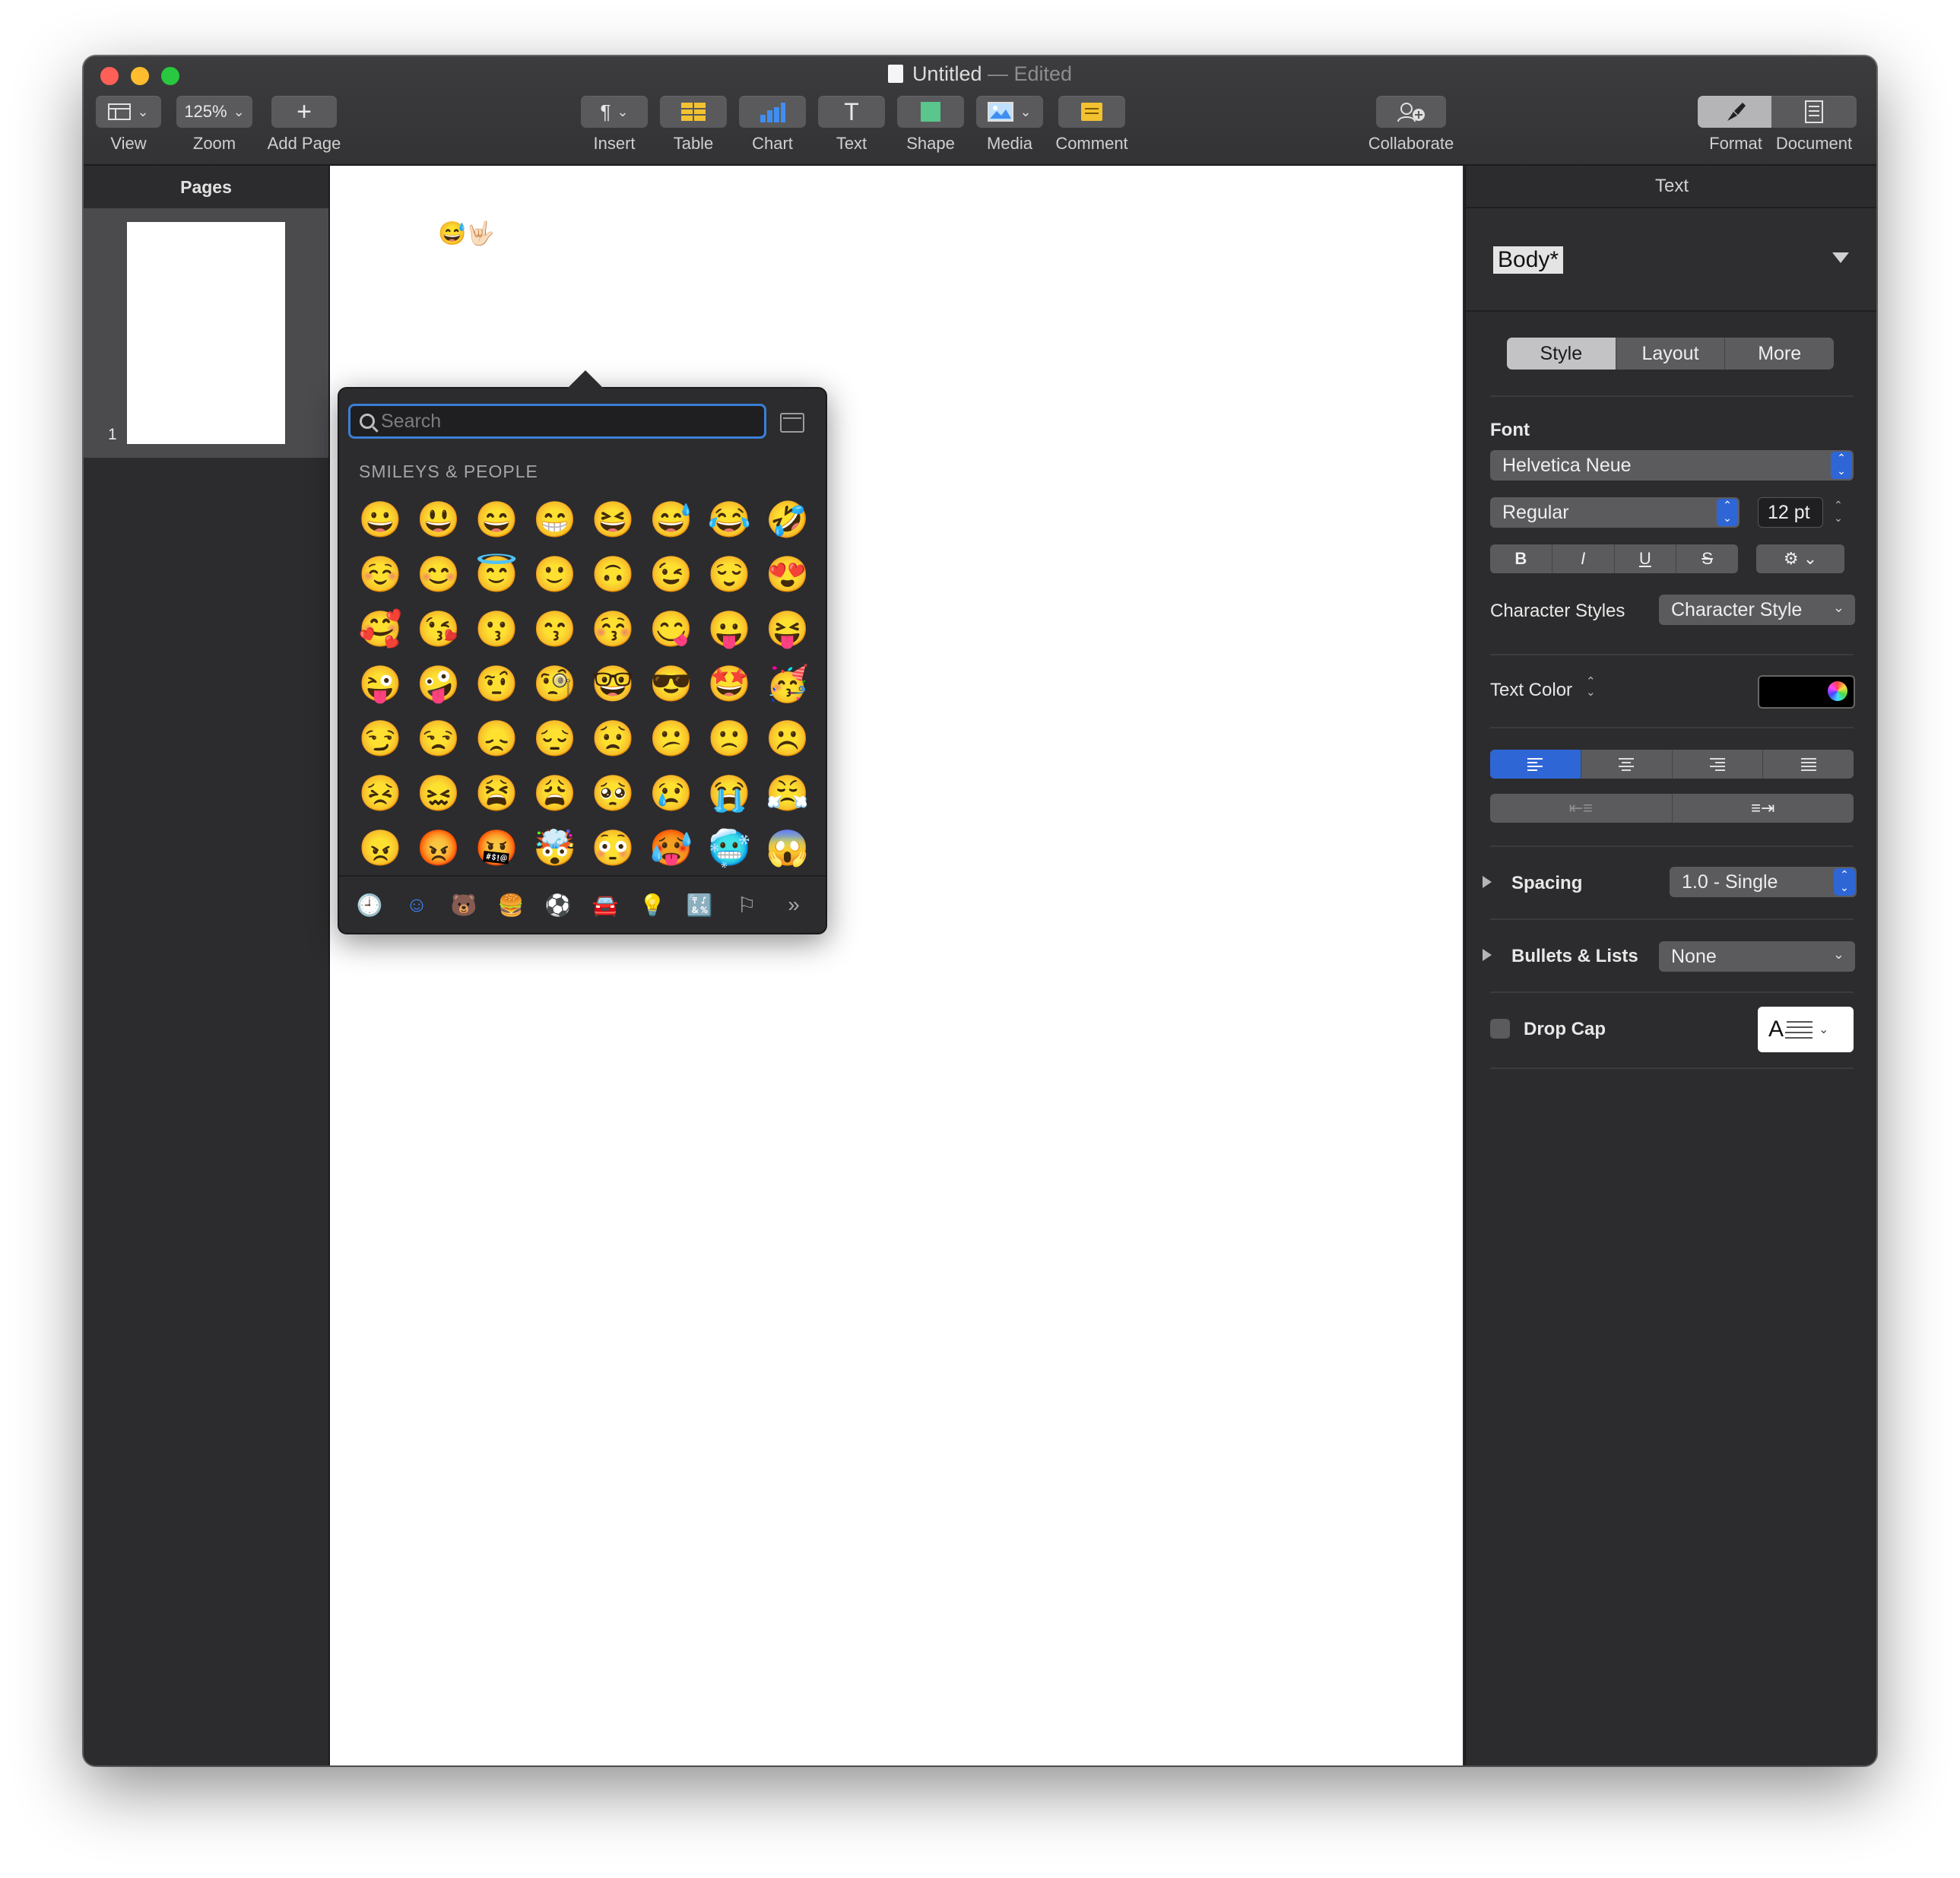 The height and width of the screenshot is (1878, 1960). Describe the element at coordinates (1009, 112) in the screenshot. I see `media-button: ⌄` at that location.